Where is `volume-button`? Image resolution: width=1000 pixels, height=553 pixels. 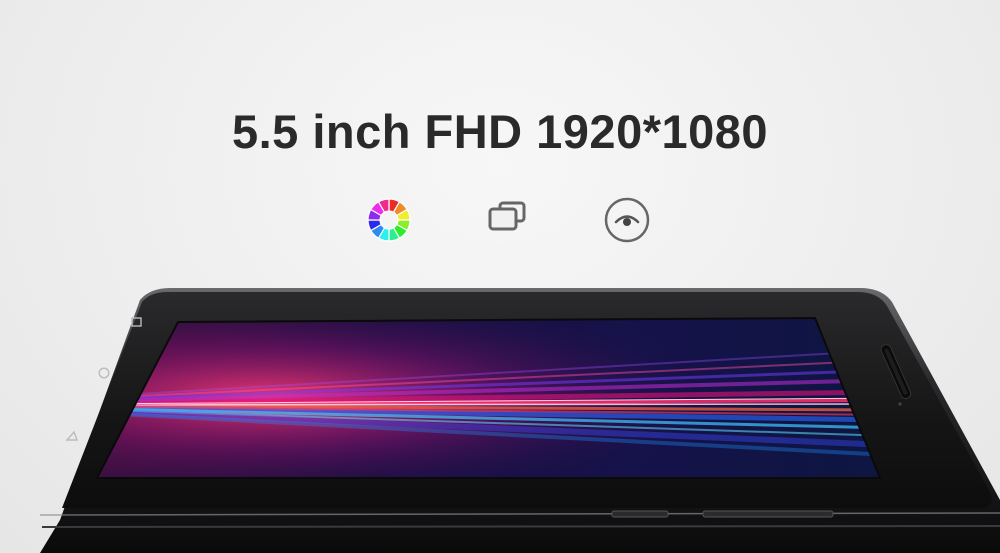
volume-button is located at coordinates (768, 514).